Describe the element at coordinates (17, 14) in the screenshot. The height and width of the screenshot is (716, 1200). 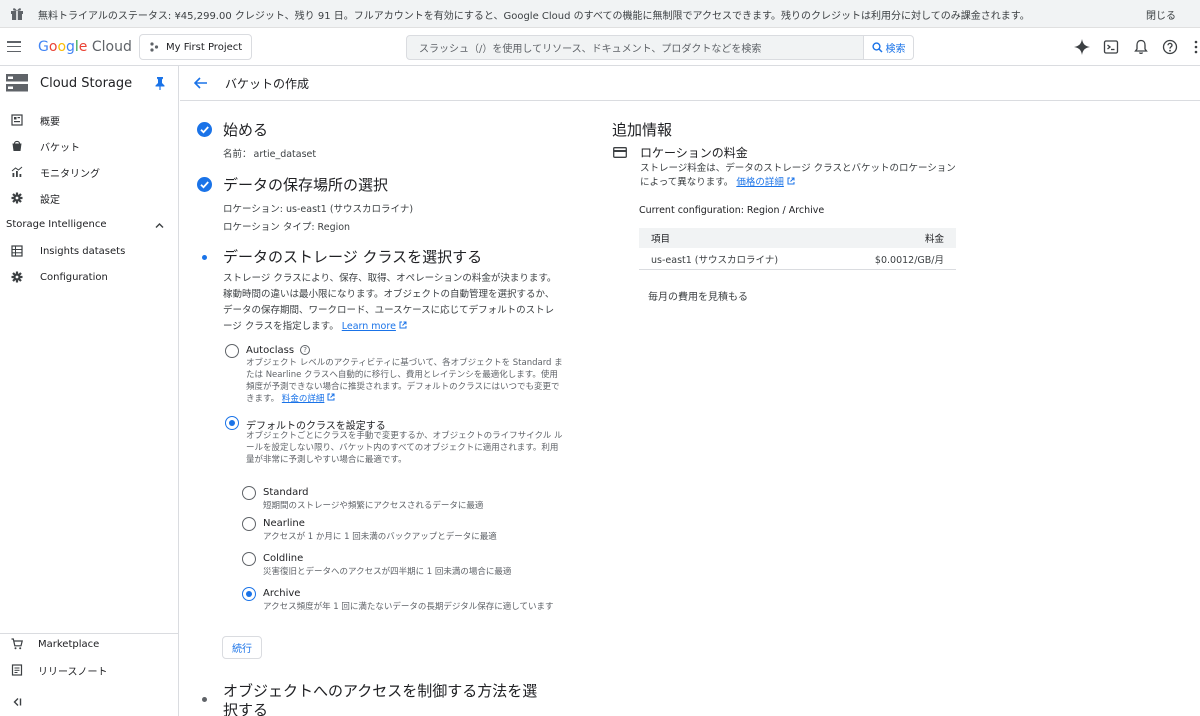
I see `gift-icon` at that location.